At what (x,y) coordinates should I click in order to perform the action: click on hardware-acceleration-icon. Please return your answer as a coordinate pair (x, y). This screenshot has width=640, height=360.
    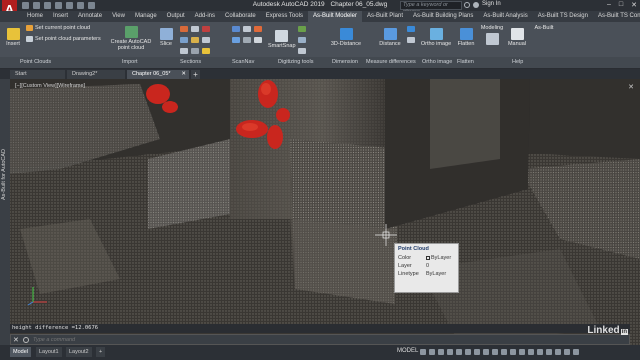
    Looking at the image, I should click on (558, 352).